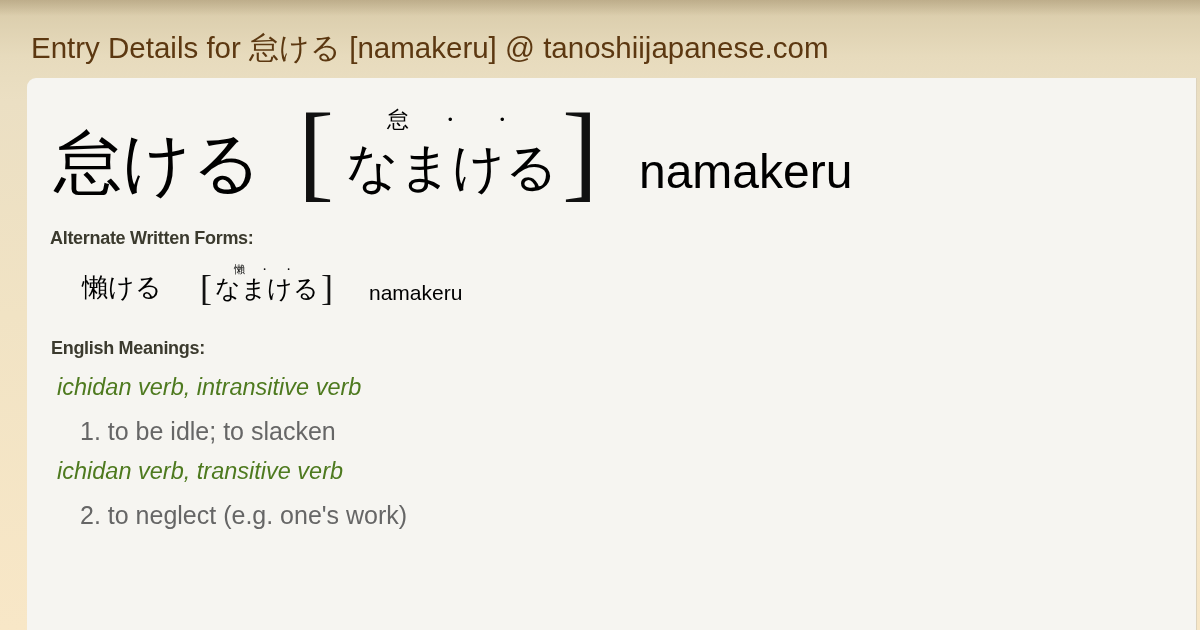 This screenshot has height=630, width=1200. What do you see at coordinates (430, 47) in the screenshot?
I see `page-title: Entry Details for 怠ける [namakeru] @ tanoshiijapanese.com` at bounding box center [430, 47].